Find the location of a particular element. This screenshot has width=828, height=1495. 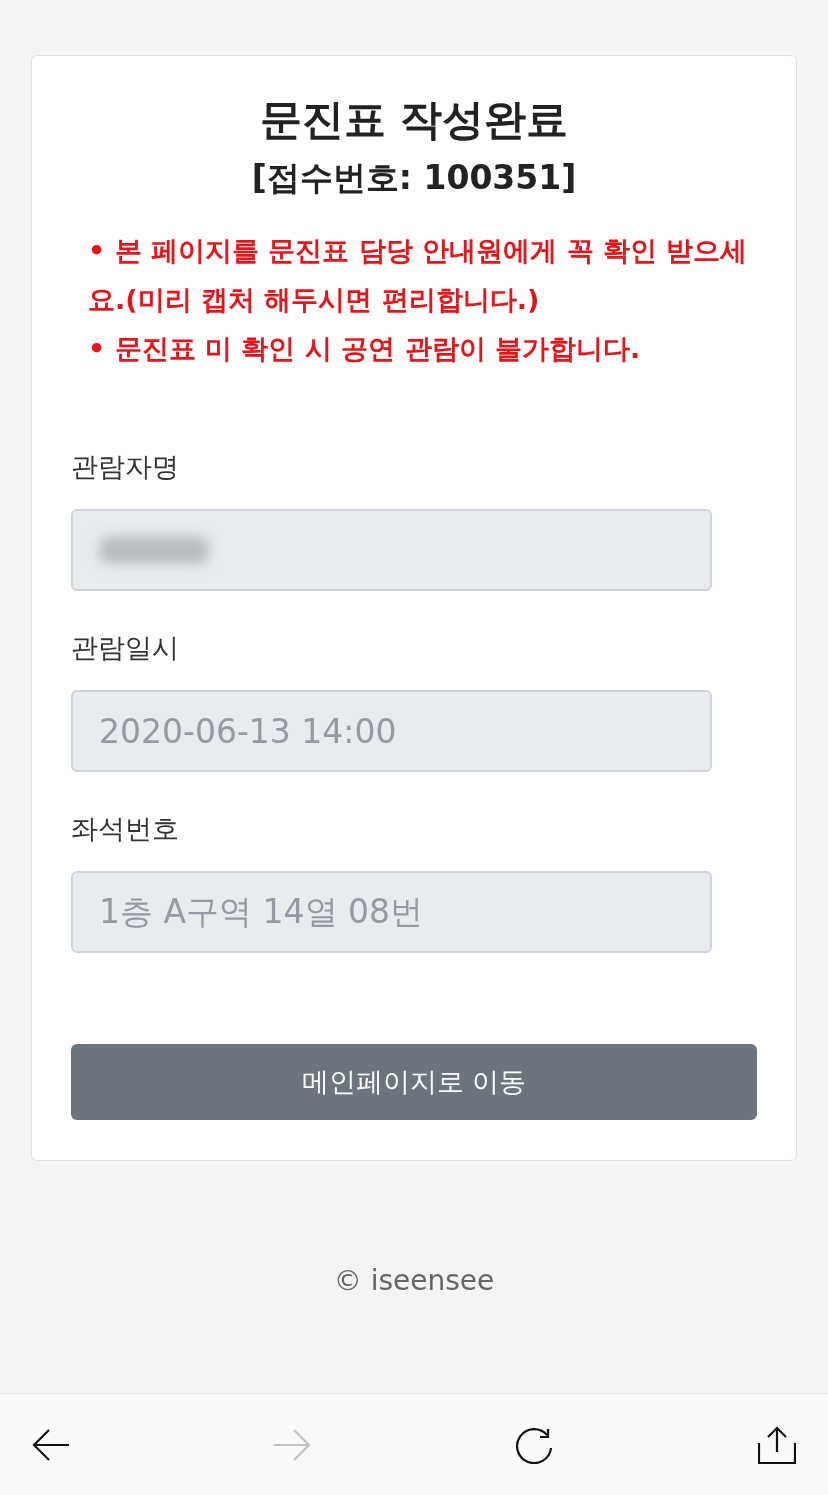

share-icon is located at coordinates (777, 1444).